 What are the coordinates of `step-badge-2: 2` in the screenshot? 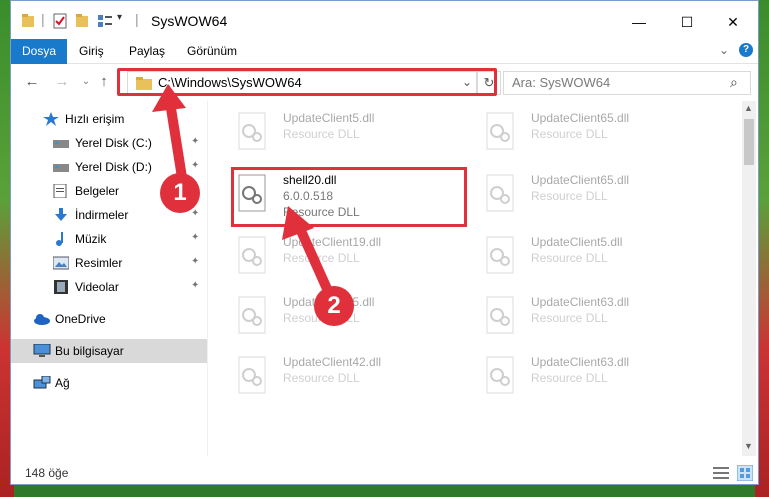 It's located at (334, 306).